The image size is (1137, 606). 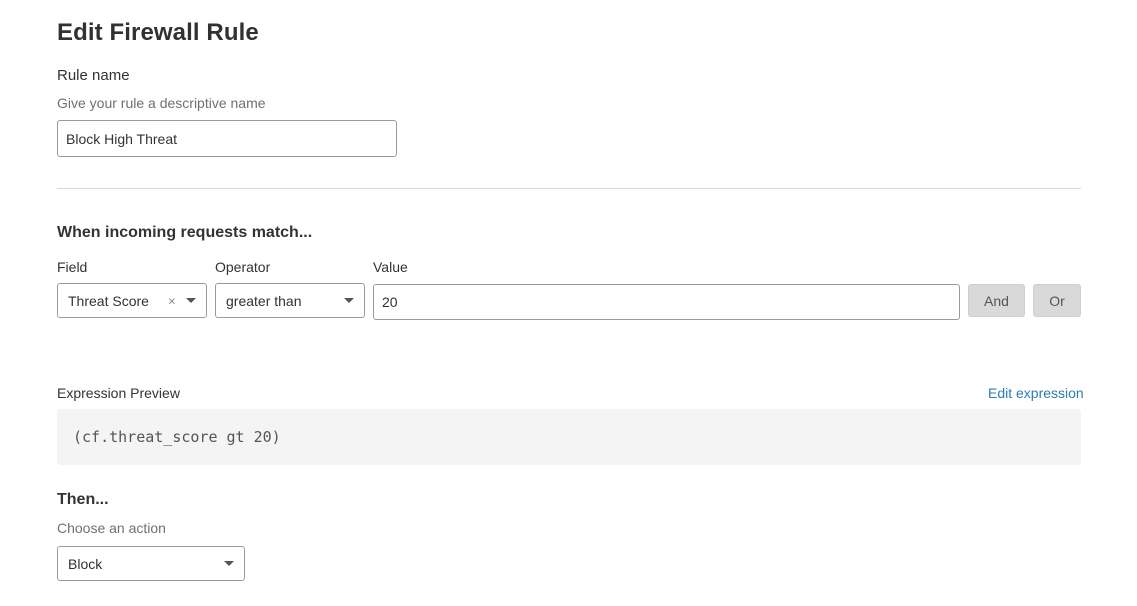 What do you see at coordinates (666, 302) in the screenshot?
I see `value-input` at bounding box center [666, 302].